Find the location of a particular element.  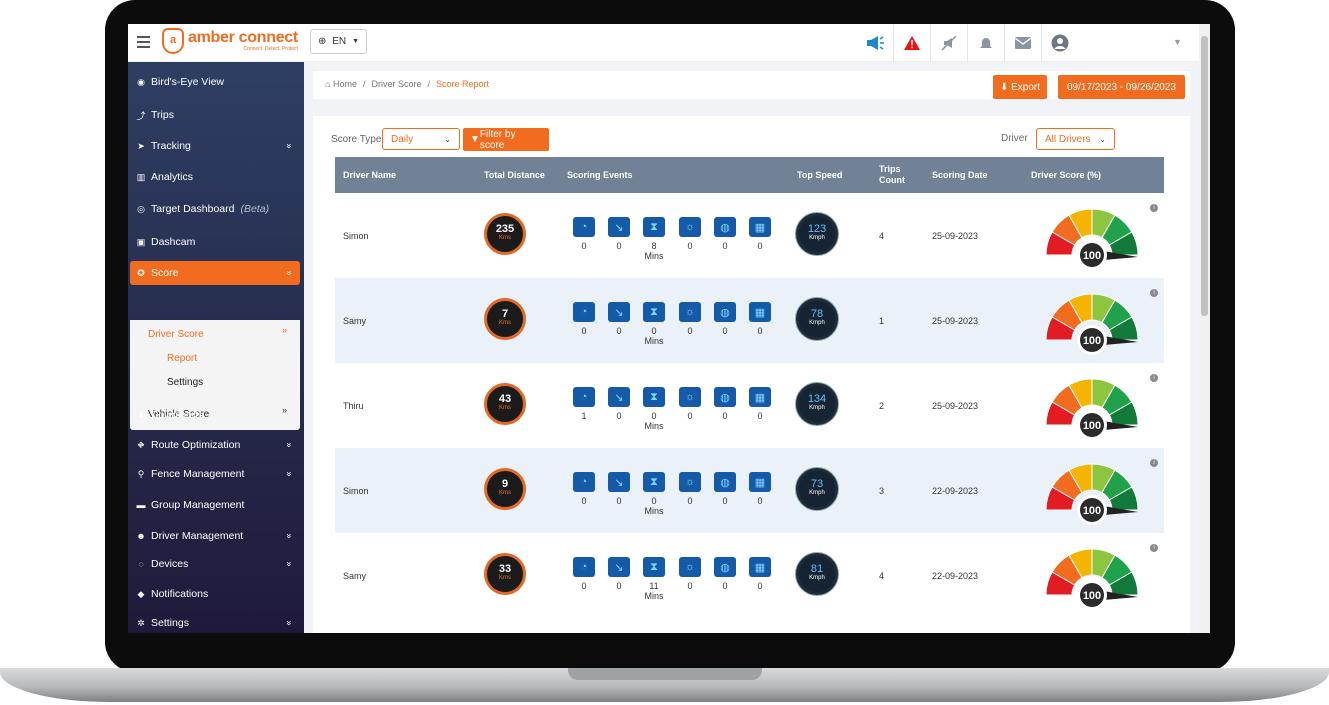

users-icon: ☻ is located at coordinates (141, 536).